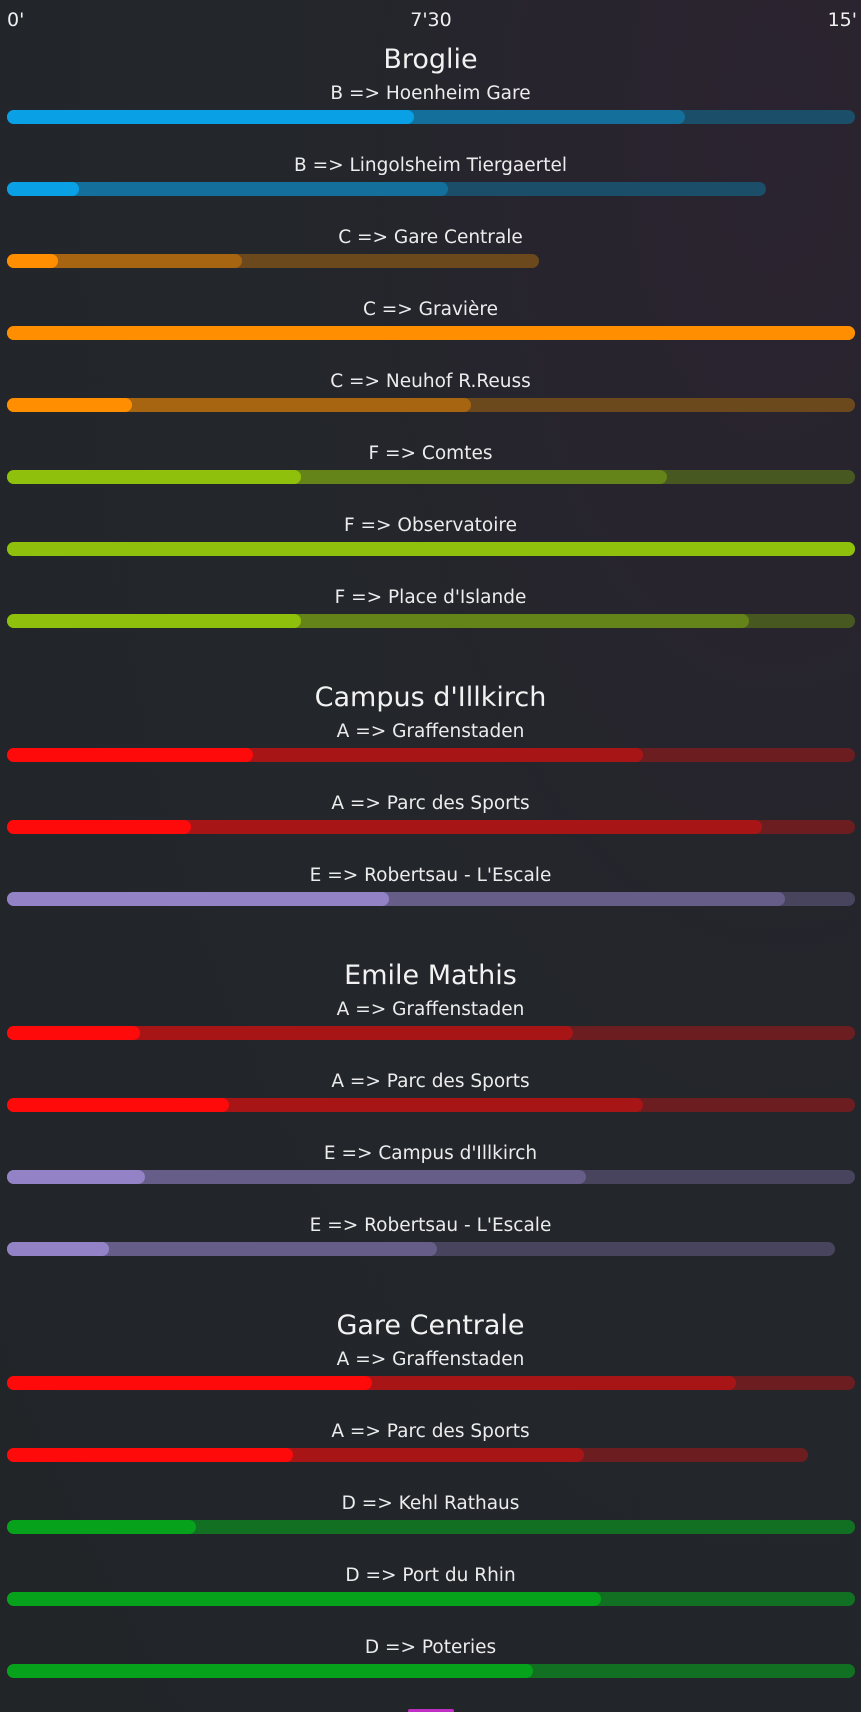  I want to click on line-departure: F => Place d'Islande, so click(430, 622).